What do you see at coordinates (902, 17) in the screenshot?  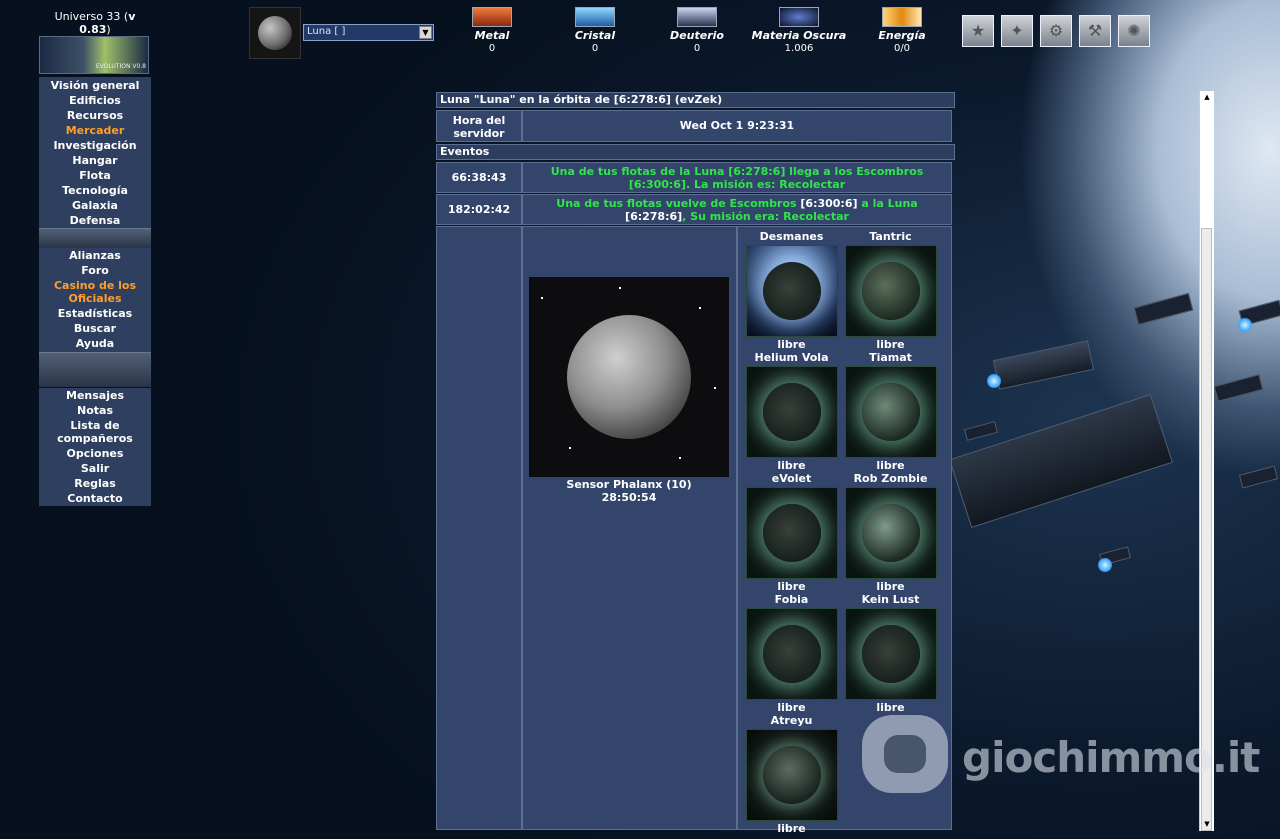 I see `energy-icon` at bounding box center [902, 17].